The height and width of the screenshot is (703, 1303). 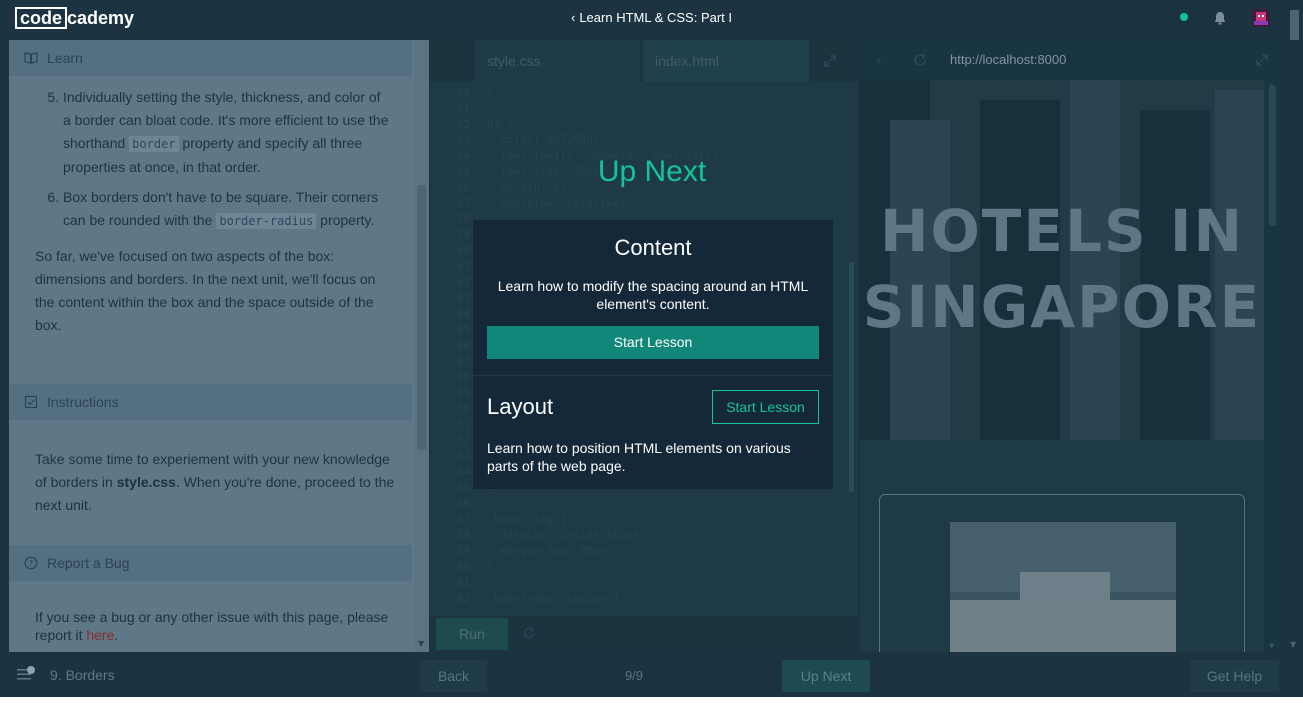 I want to click on line-number: 43, so click(x=463, y=298).